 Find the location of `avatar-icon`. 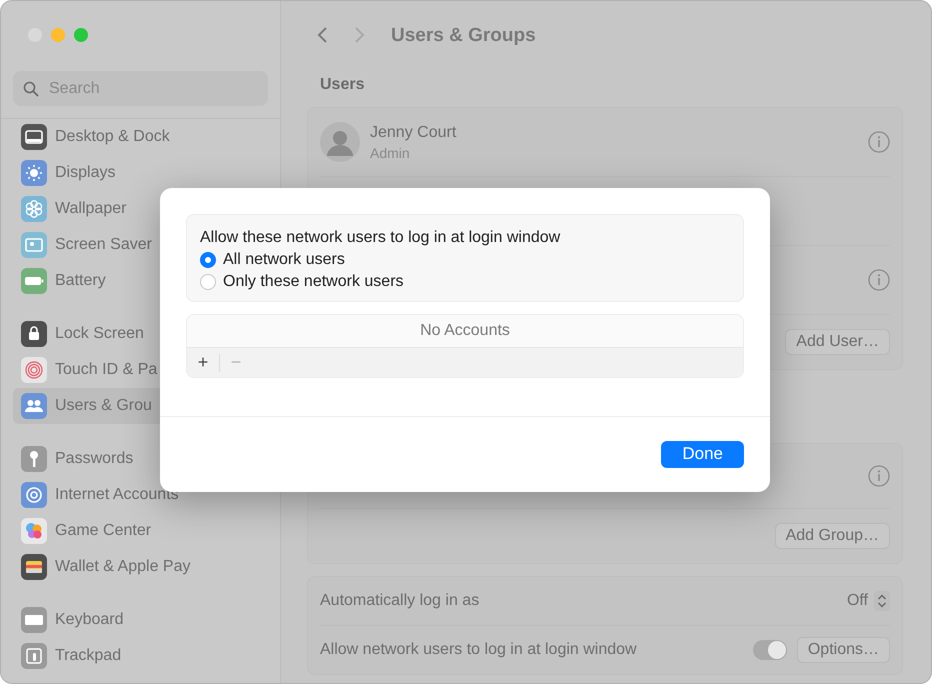

avatar-icon is located at coordinates (340, 142).